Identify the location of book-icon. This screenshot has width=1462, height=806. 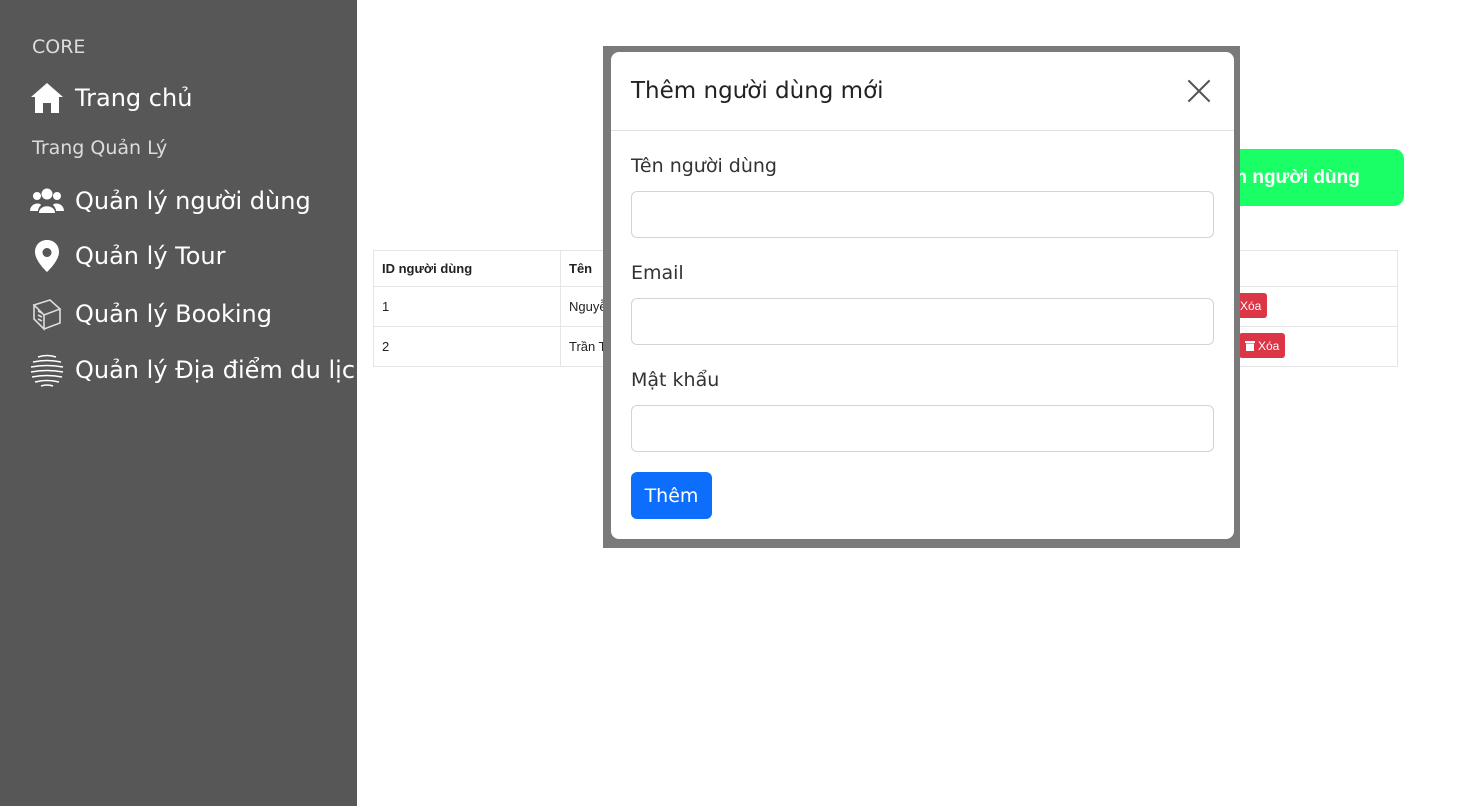
(47, 314).